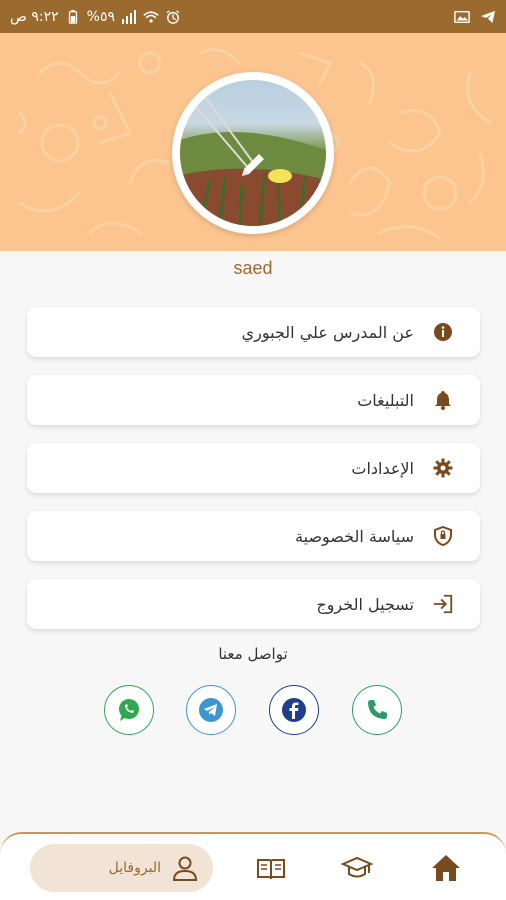  Describe the element at coordinates (134, 868) in the screenshot. I see `nav-profile-label: البروفايل` at that location.